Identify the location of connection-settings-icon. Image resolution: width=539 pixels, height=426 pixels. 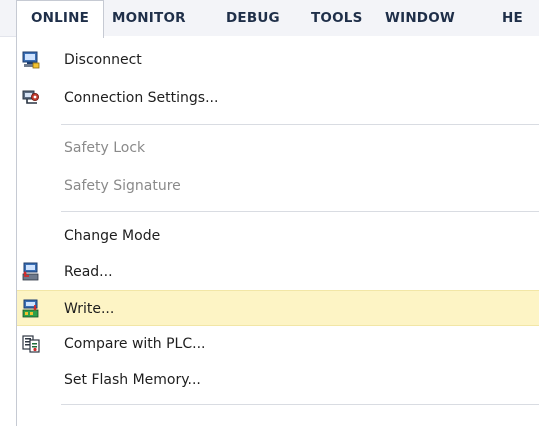
(30, 97).